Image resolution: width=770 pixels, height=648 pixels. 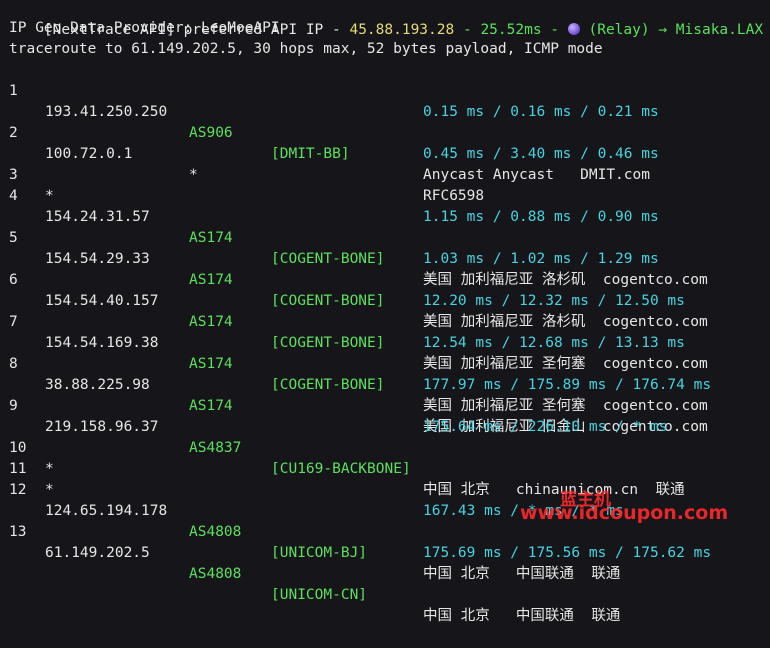 What do you see at coordinates (385, 415) in the screenshot?
I see `hop-rtt-row: 175.64 ms / 226.10 ms / * ms` at bounding box center [385, 415].